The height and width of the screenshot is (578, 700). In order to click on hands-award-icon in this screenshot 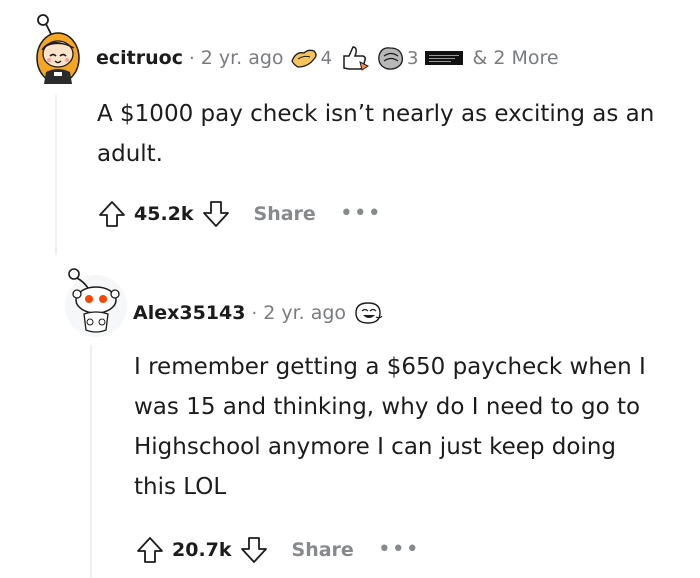, I will do `click(303, 58)`.